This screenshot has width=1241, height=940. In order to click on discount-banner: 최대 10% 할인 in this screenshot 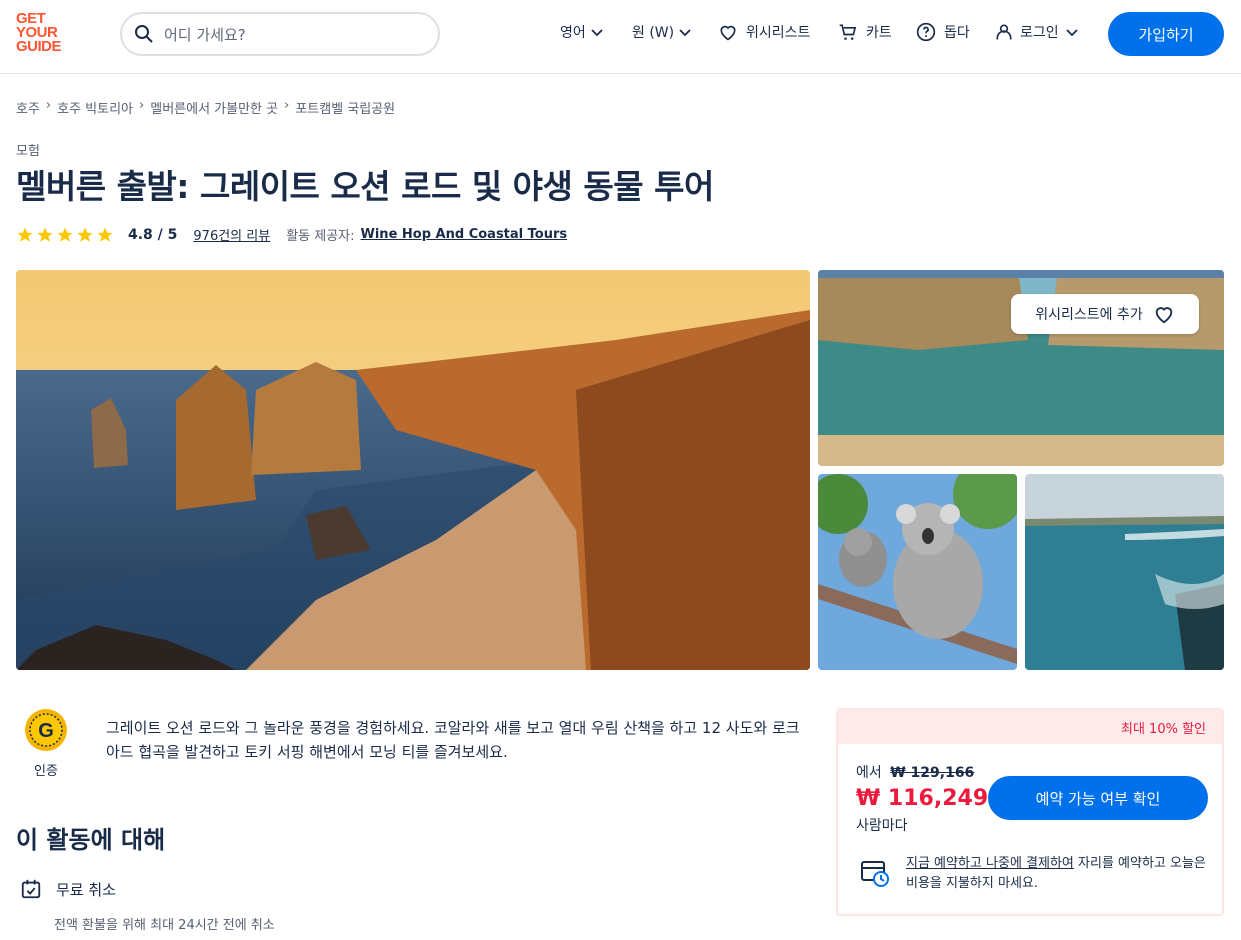, I will do `click(1030, 727)`.